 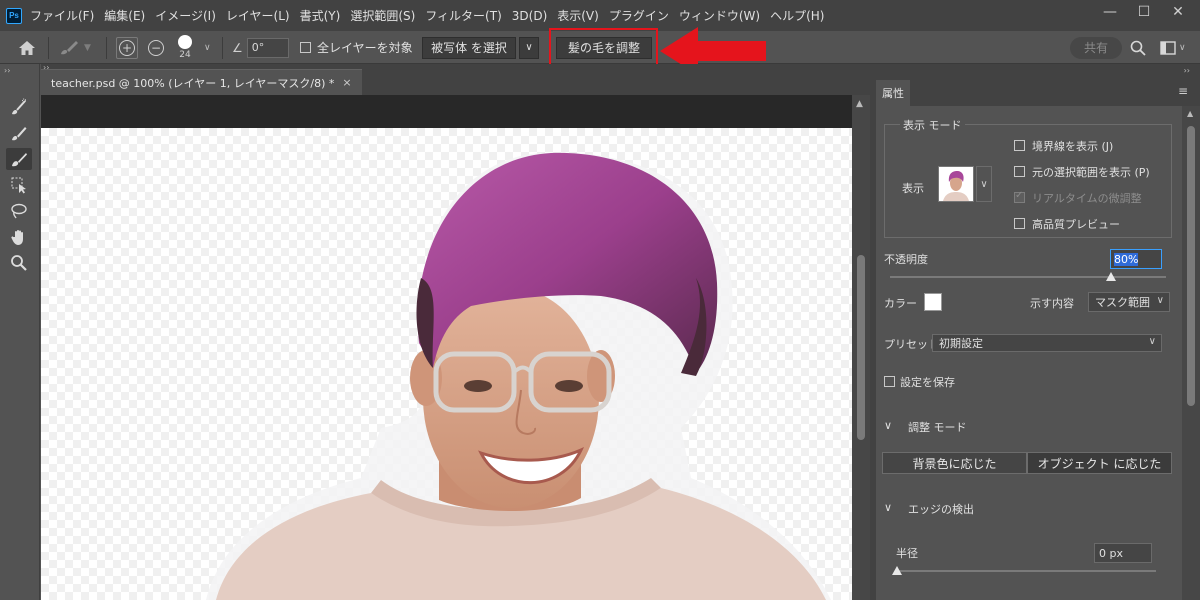 I want to click on menu-help: ヘルプ(H), so click(x=797, y=15).